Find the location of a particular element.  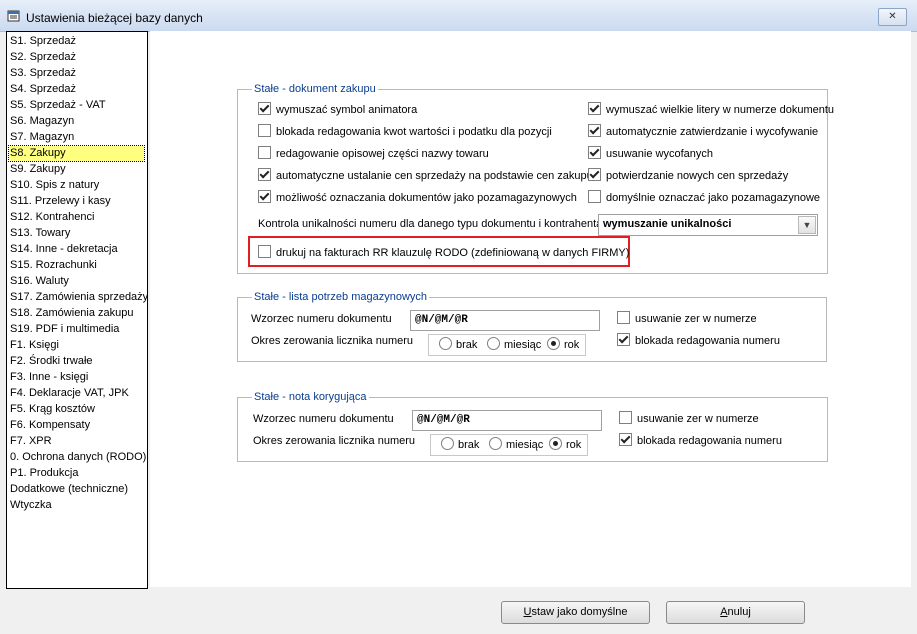

sidebar-item: F1. Księgi is located at coordinates (34, 345).